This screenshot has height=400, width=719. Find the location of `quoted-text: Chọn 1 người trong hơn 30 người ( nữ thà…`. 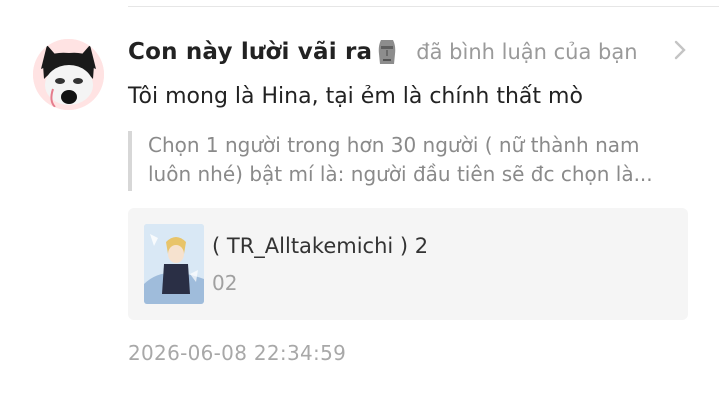

quoted-text: Chọn 1 người trong hơn 30 người ( nữ thà… is located at coordinates (400, 159).